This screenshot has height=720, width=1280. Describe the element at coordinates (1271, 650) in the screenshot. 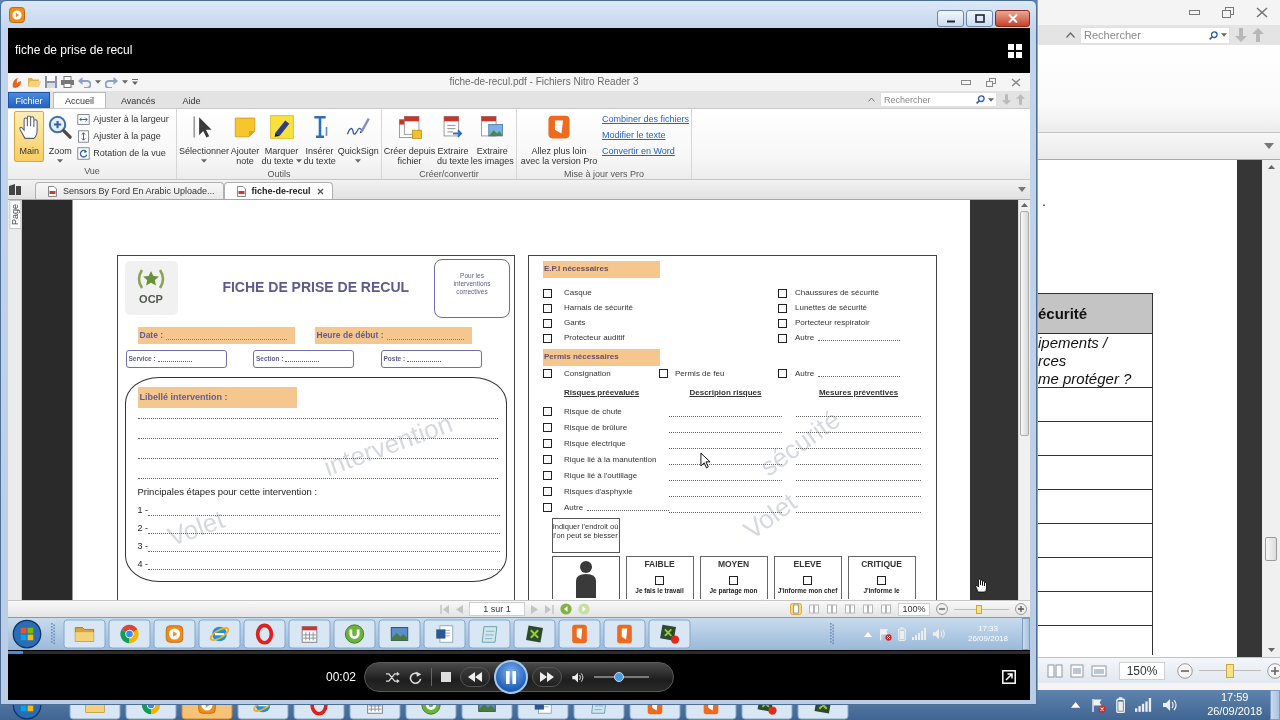

I see `arrow-down-icon` at that location.